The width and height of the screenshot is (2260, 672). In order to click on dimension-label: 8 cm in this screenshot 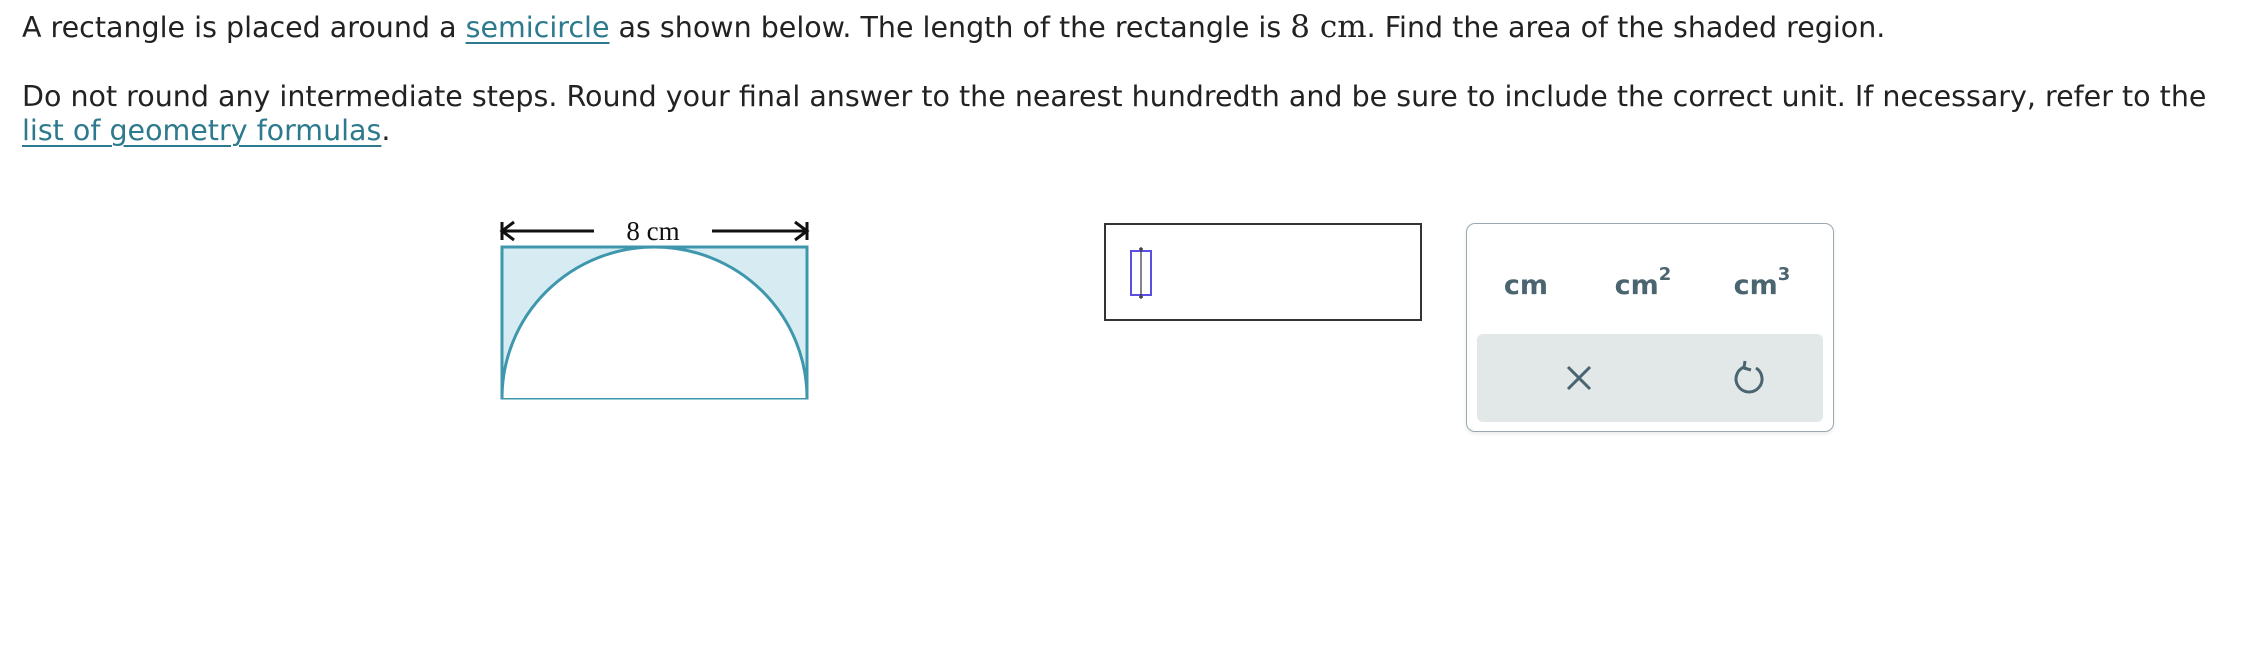, I will do `click(652, 231)`.